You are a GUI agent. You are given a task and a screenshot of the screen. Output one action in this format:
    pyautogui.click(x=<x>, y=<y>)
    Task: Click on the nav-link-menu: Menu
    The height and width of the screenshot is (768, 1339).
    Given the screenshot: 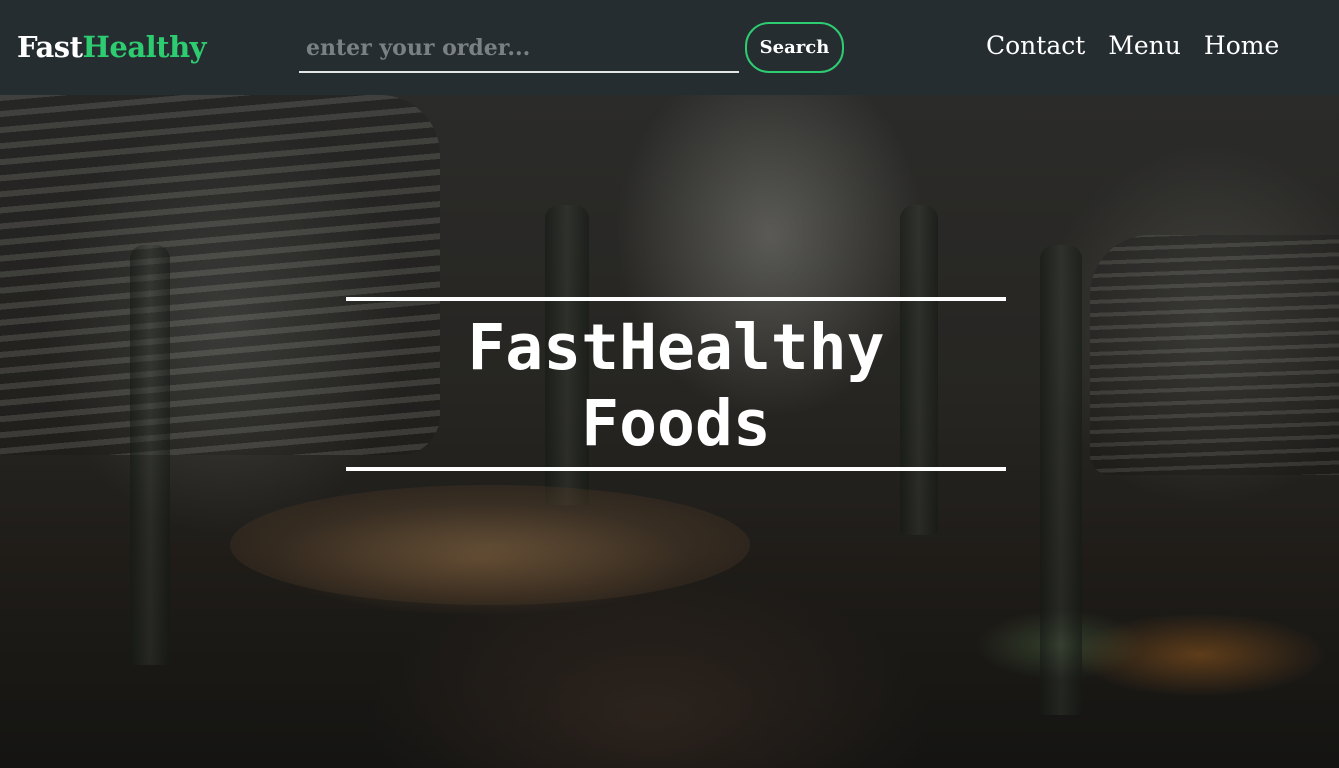 What is the action you would take?
    pyautogui.click(x=1144, y=46)
    